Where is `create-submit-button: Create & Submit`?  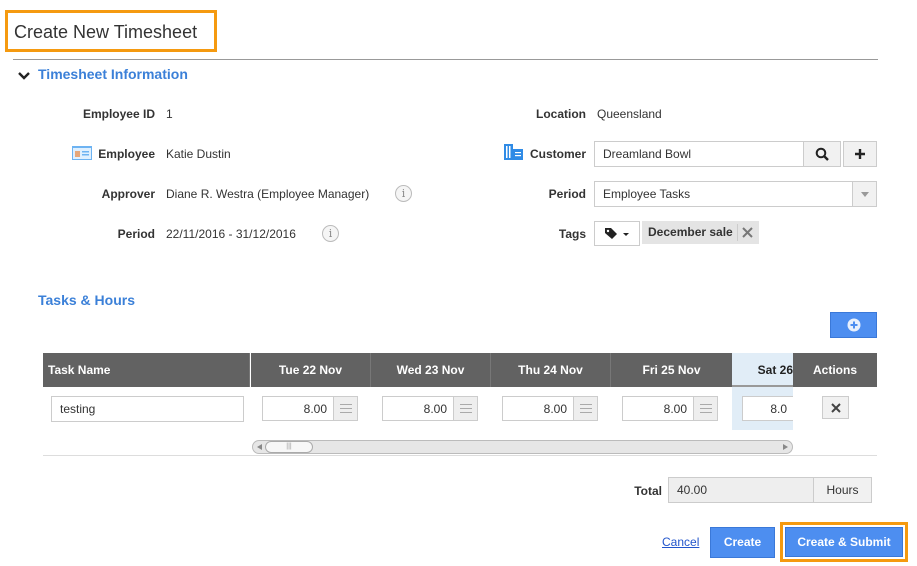 create-submit-button: Create & Submit is located at coordinates (844, 542).